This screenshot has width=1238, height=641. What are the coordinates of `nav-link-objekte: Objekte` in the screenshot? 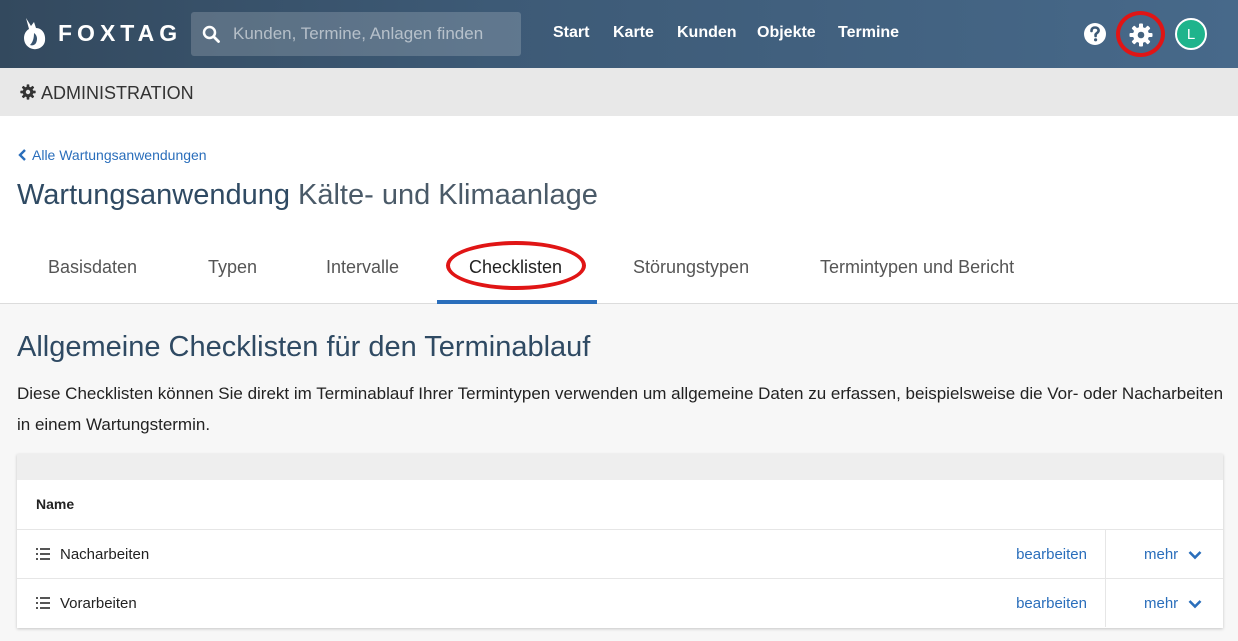 It's located at (786, 33).